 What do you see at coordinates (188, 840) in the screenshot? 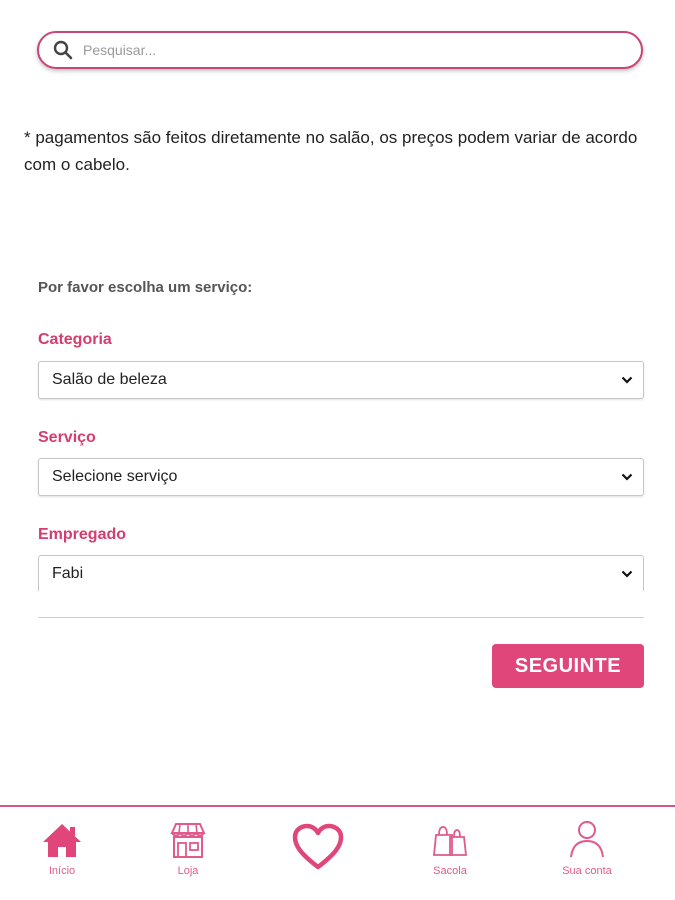
I see `store-icon` at bounding box center [188, 840].